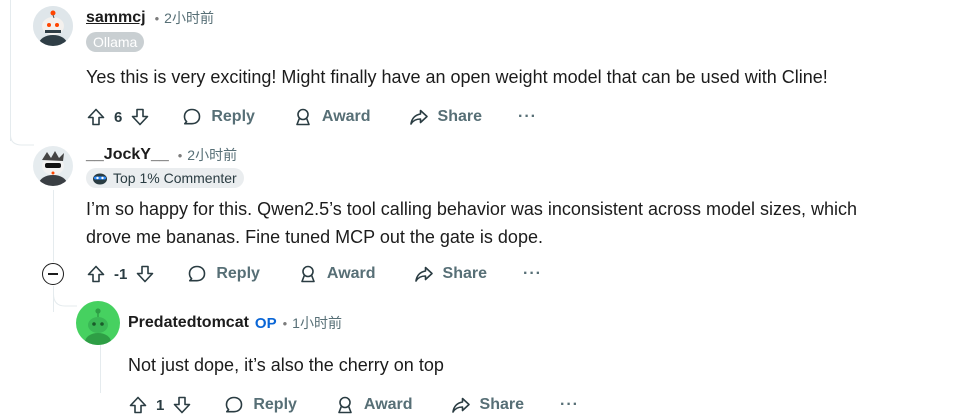  I want to click on vote-group: 1, so click(160, 405).